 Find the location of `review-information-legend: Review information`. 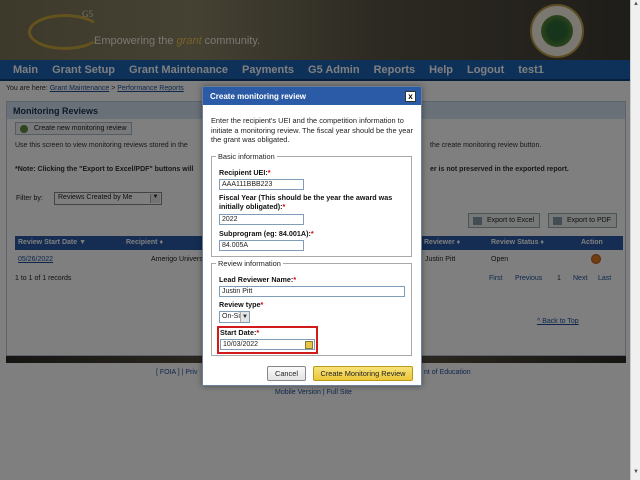

review-information-legend: Review information is located at coordinates (249, 263).